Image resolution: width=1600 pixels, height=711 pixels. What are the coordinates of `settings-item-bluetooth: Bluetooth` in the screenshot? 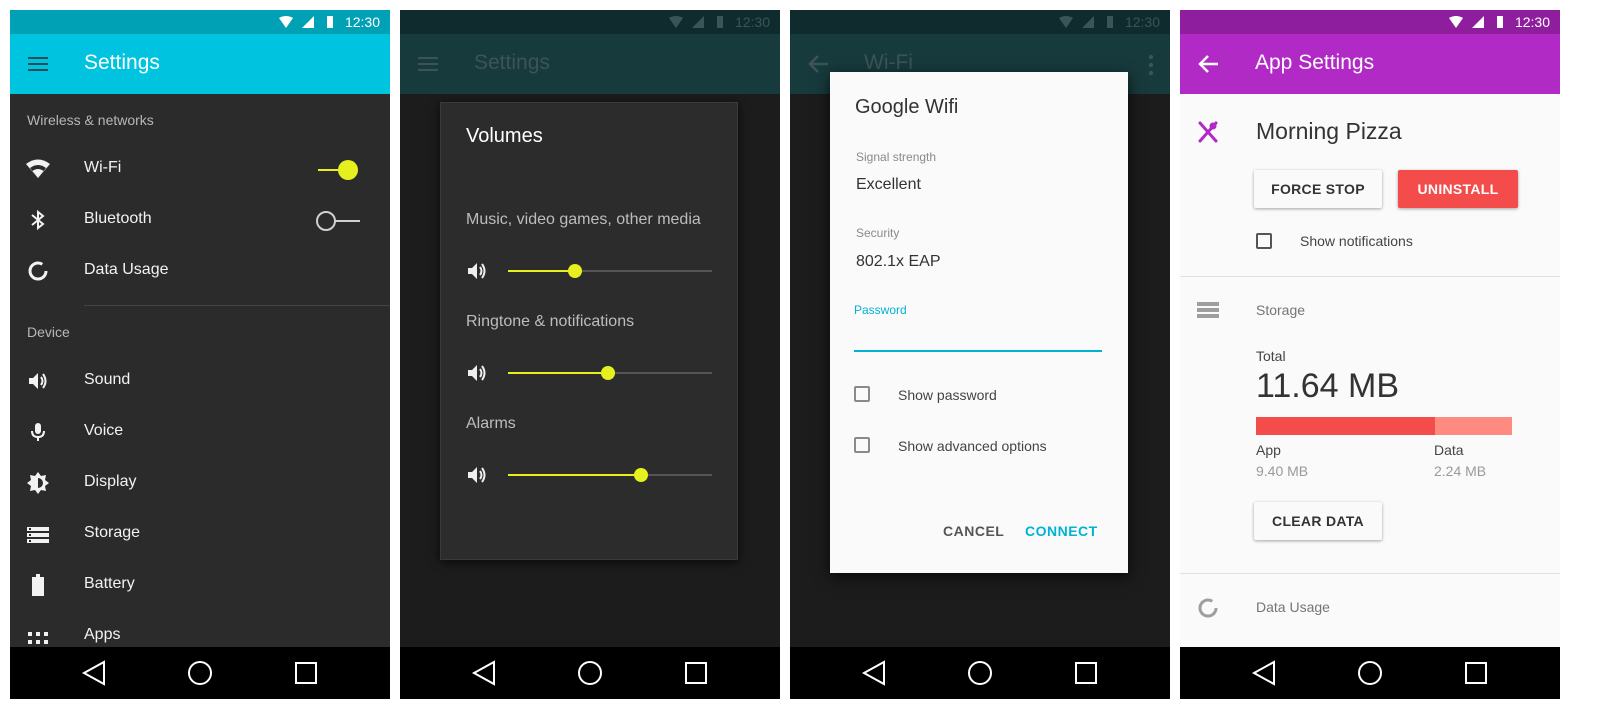 It's located at (200, 220).